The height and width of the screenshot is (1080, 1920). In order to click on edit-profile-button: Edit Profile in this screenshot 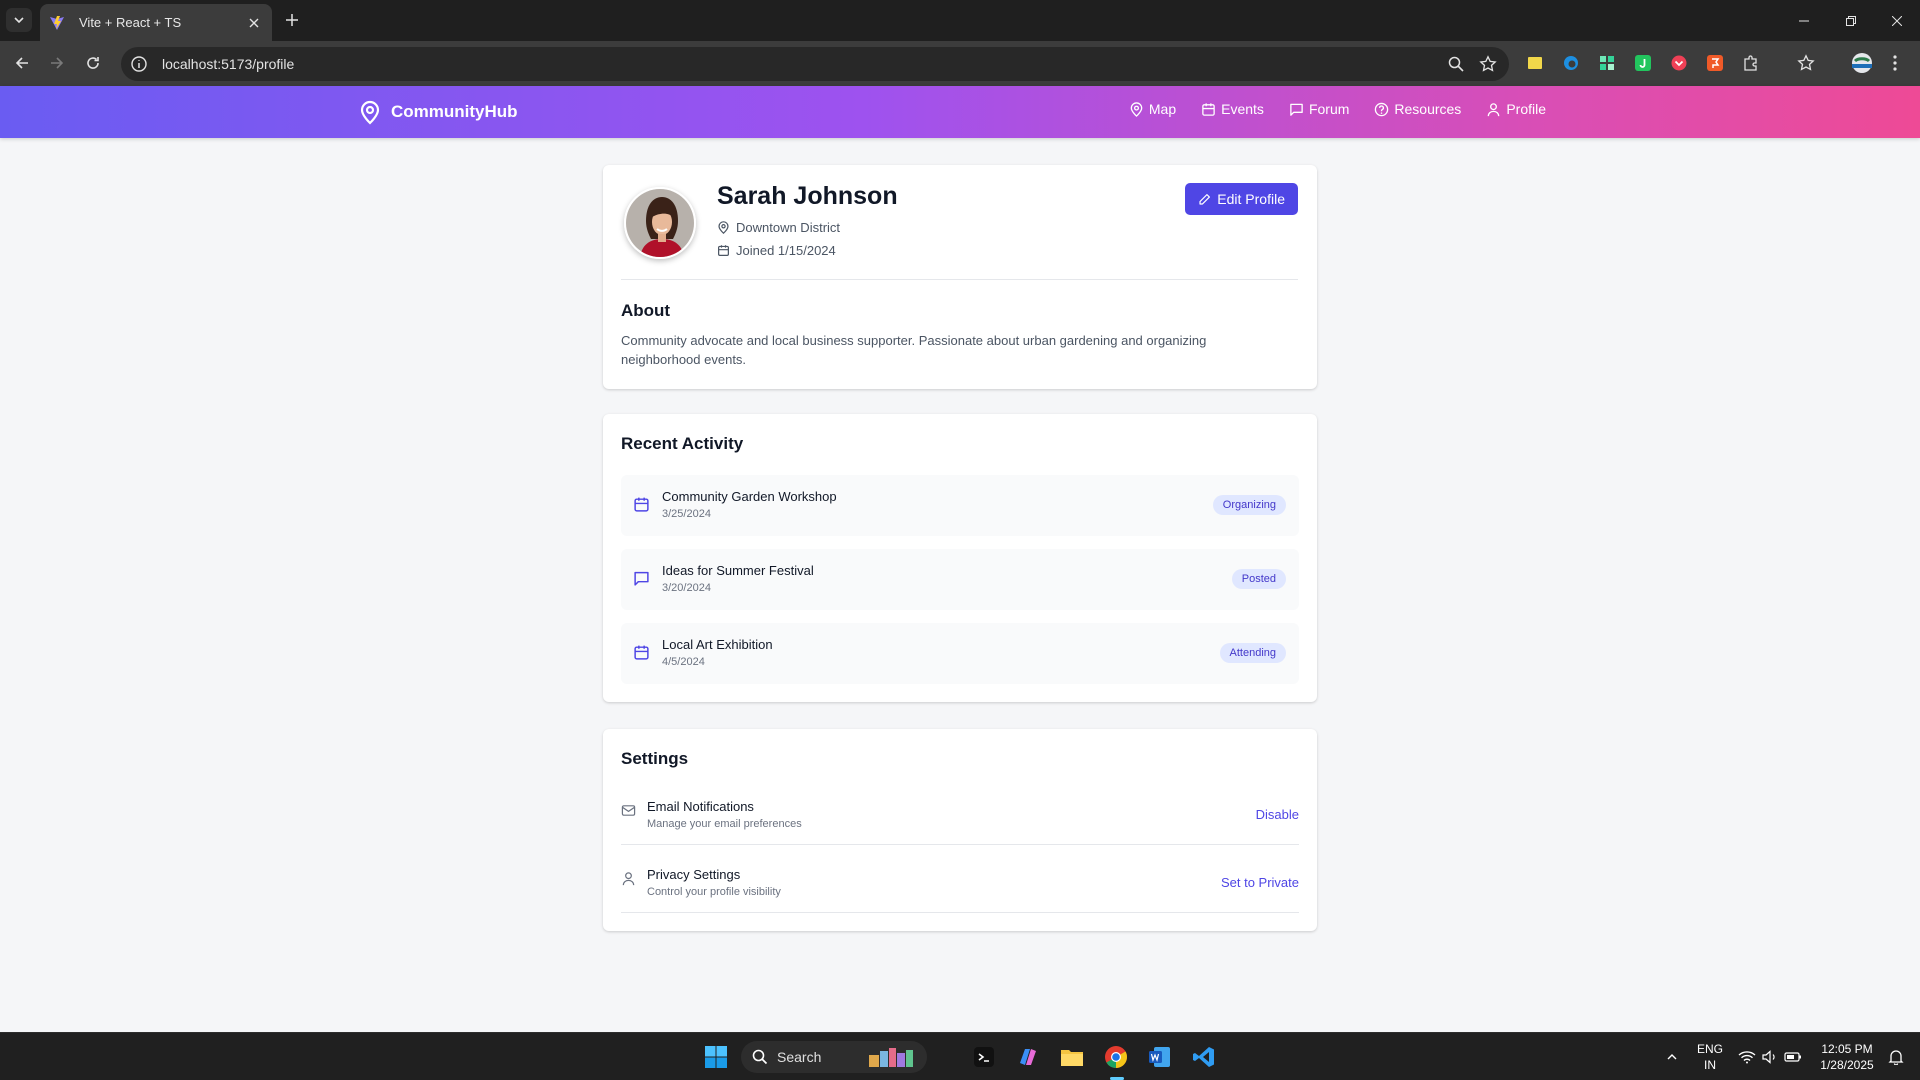, I will do `click(1241, 199)`.